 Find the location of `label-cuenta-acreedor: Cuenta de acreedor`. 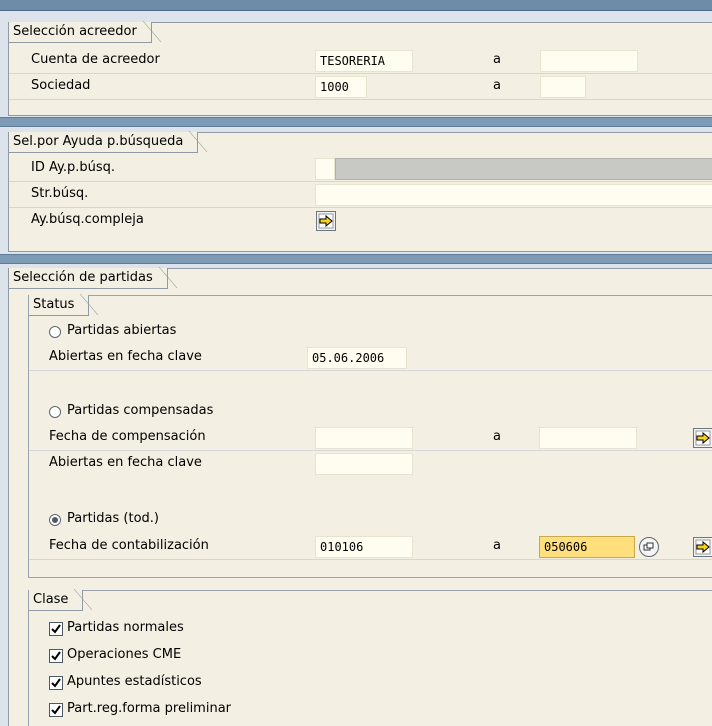

label-cuenta-acreedor: Cuenta de acreedor is located at coordinates (95, 59).